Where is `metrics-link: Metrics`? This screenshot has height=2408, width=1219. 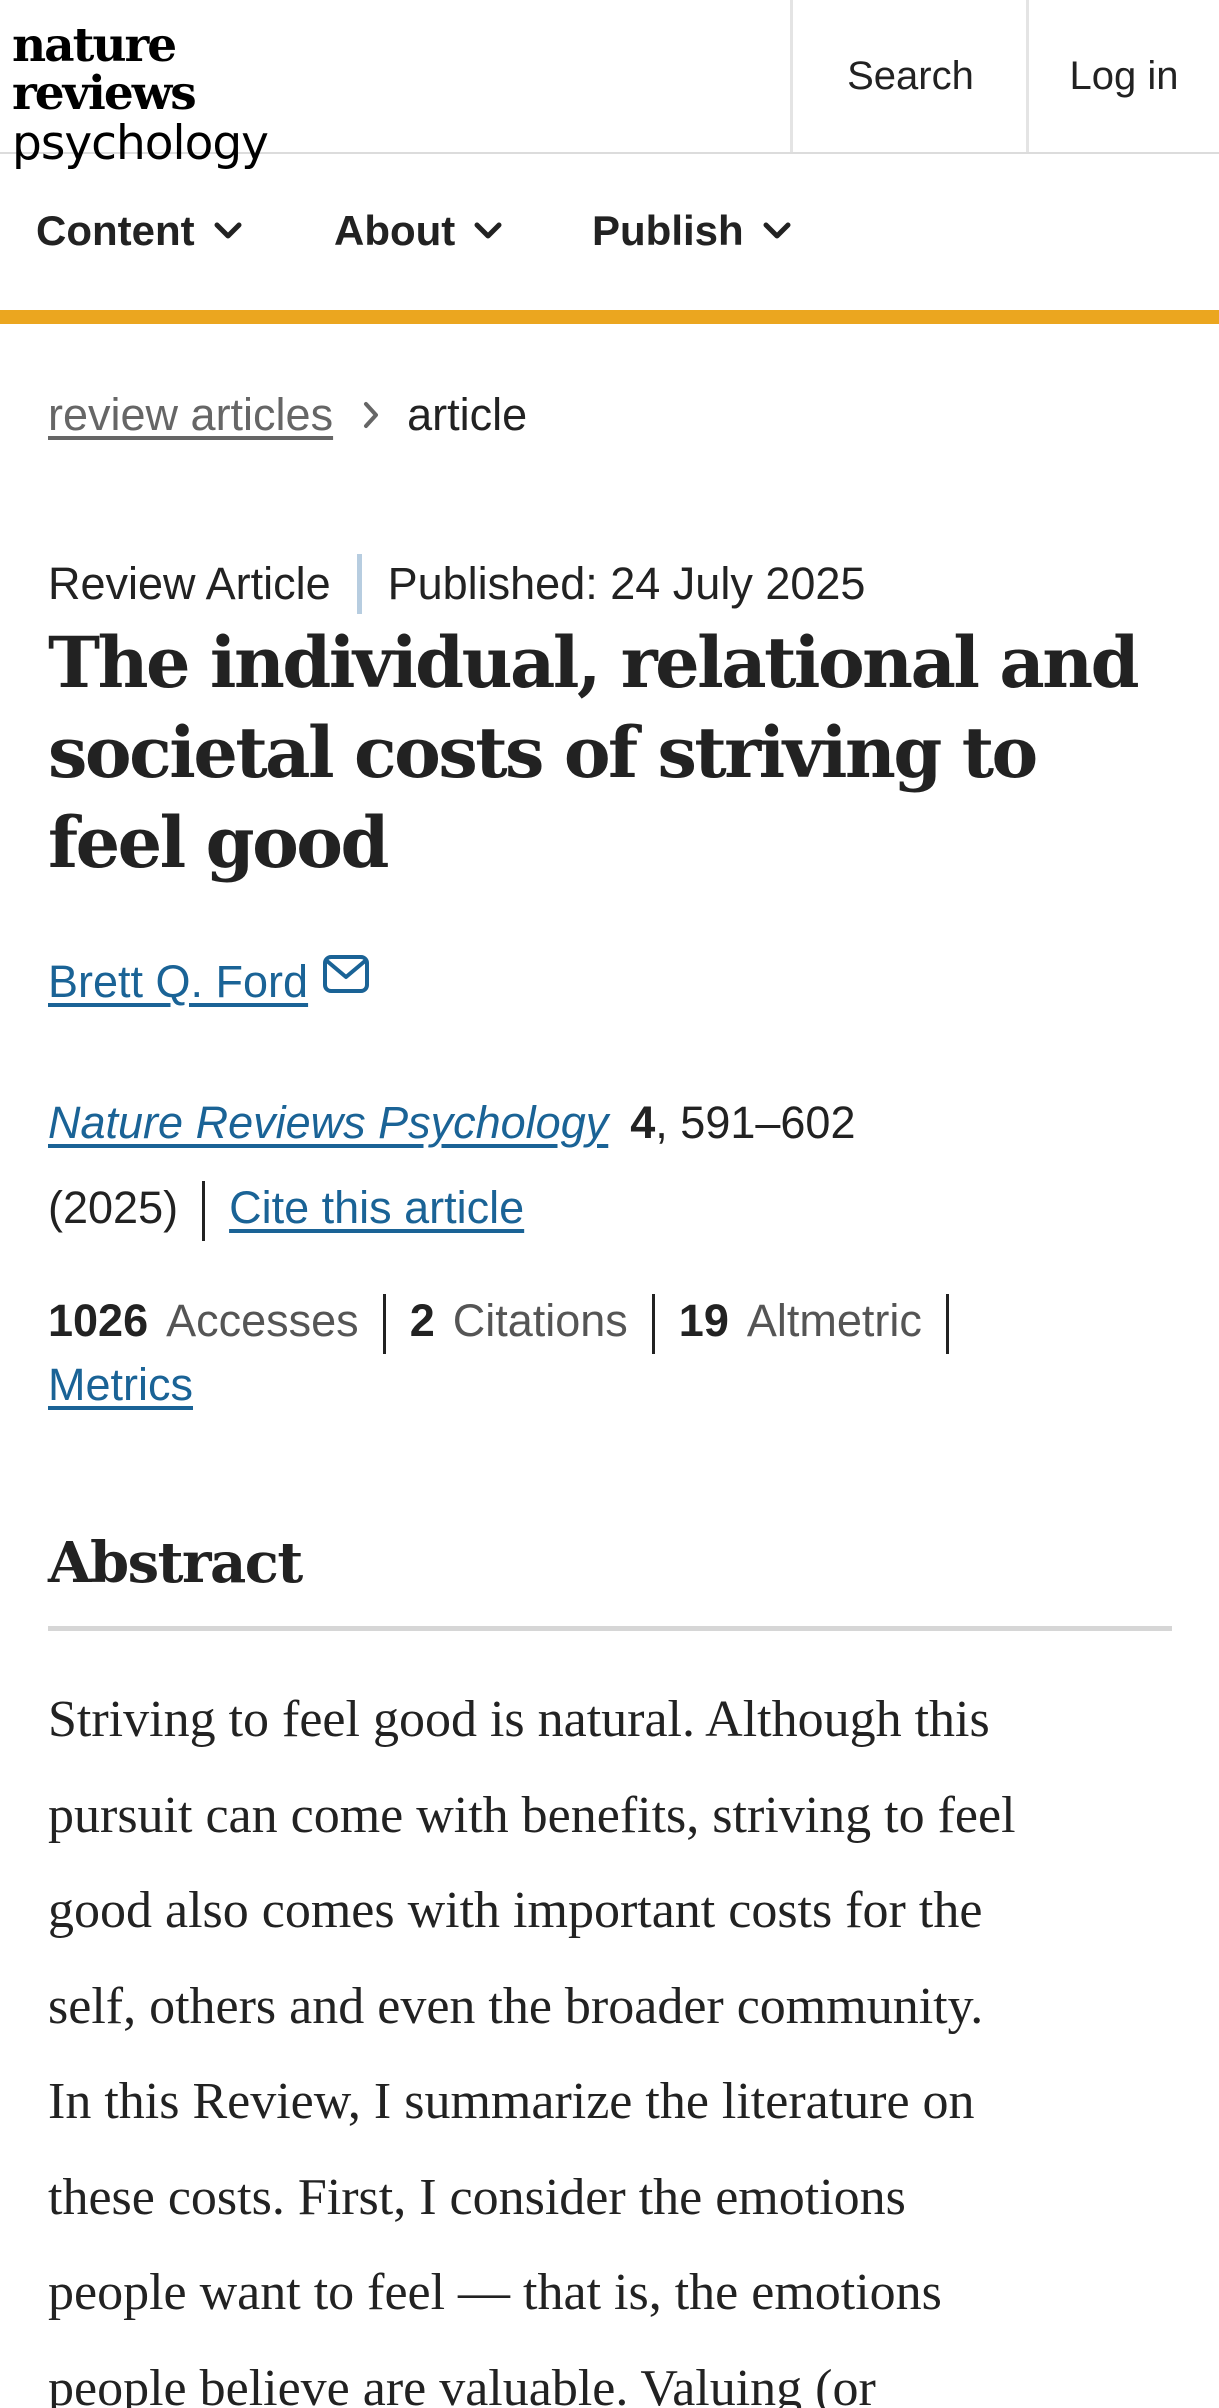 metrics-link: Metrics is located at coordinates (120, 1384).